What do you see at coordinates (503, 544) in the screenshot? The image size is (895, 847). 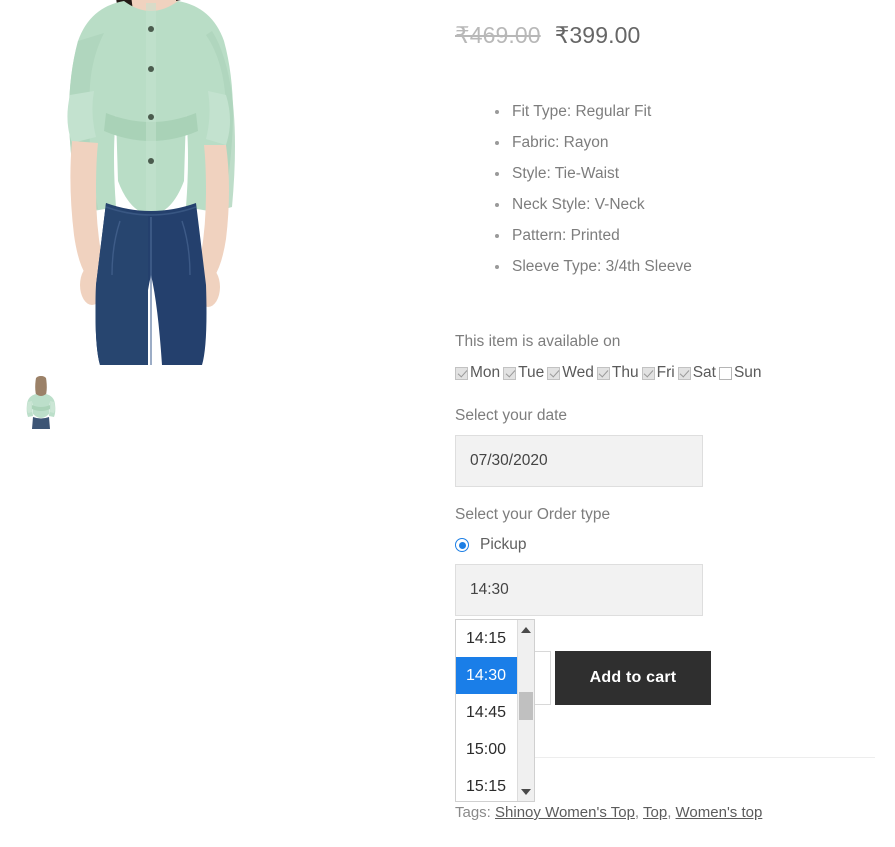 I see `order-type-pickup-label: Pickup` at bounding box center [503, 544].